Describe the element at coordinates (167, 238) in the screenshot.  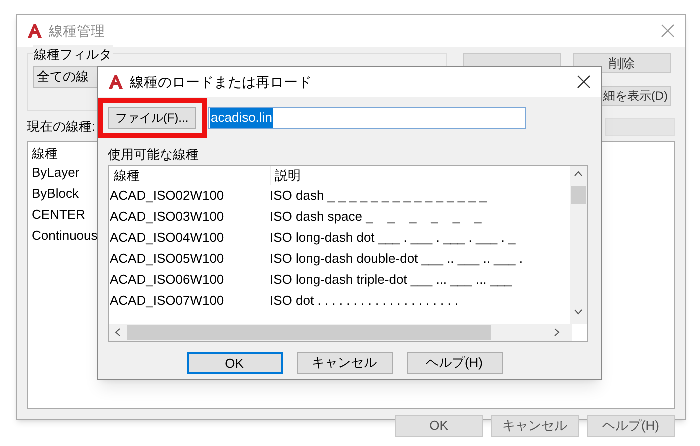
I see `table-cell-text: ACAD_ISO04W100` at that location.